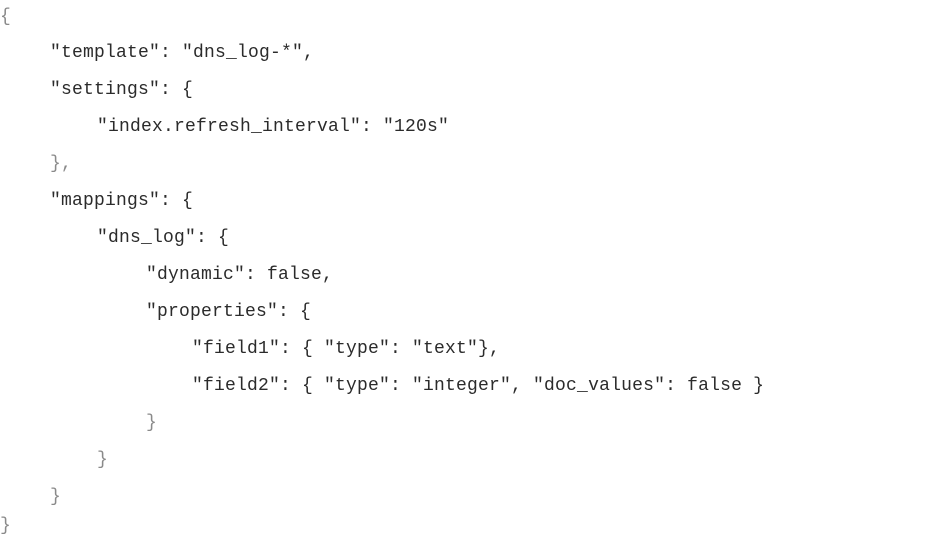  What do you see at coordinates (163, 238) in the screenshot?
I see `code-line-dns-log-open: "dns_log": {` at bounding box center [163, 238].